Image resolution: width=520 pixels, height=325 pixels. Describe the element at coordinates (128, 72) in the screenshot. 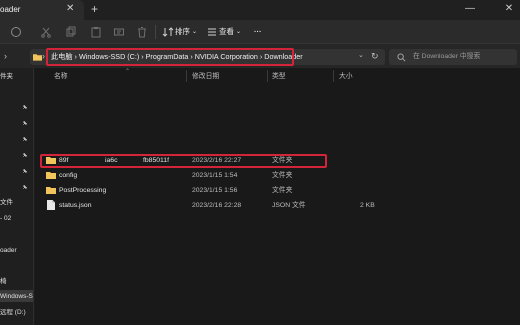

I see `sort-caret-icon: ⌃` at that location.